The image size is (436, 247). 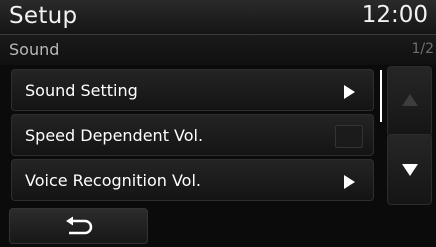 I want to click on speed-dependent-vol-item: Speed Dependent Vol., so click(x=192, y=135).